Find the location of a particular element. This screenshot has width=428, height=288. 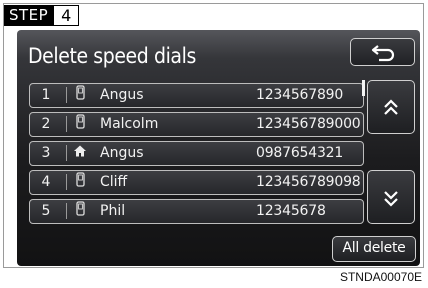

figure-code: STNDA00070E is located at coordinates (380, 277).